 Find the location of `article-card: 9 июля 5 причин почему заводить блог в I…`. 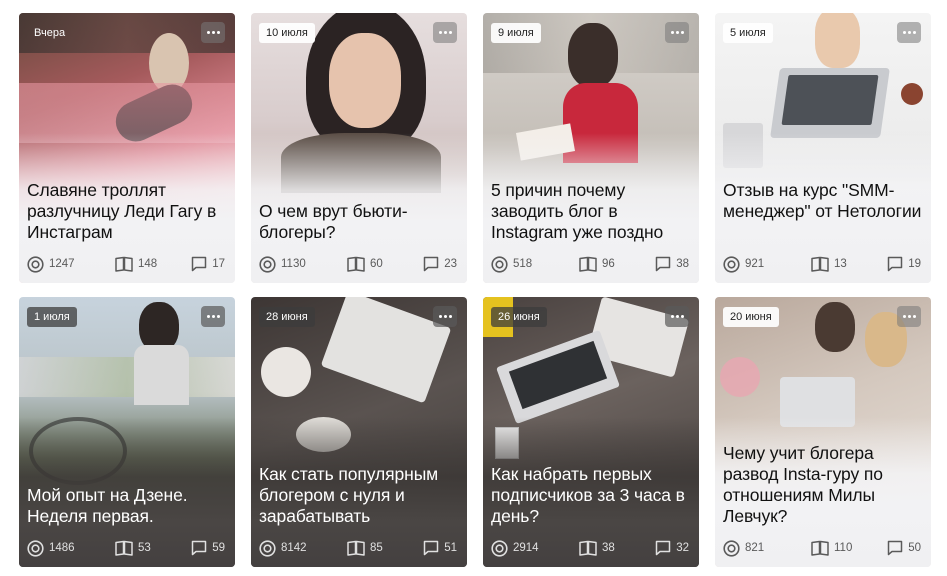

article-card: 9 июля 5 причин почему заводить блог в I… is located at coordinates (591, 148).